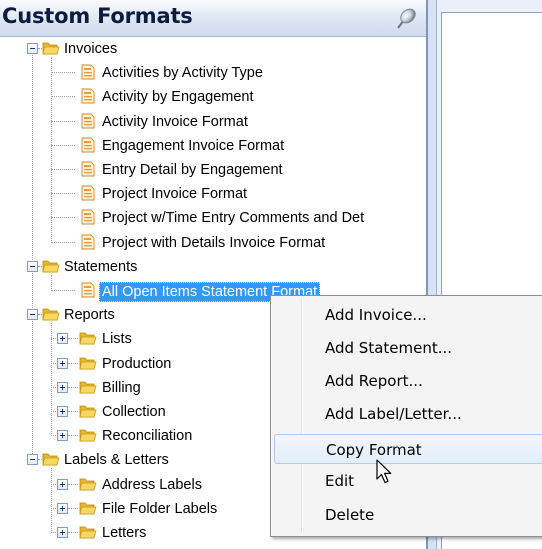 This screenshot has width=542, height=549. Describe the element at coordinates (178, 97) in the screenshot. I see `format-item: Activity by Engagement` at that location.